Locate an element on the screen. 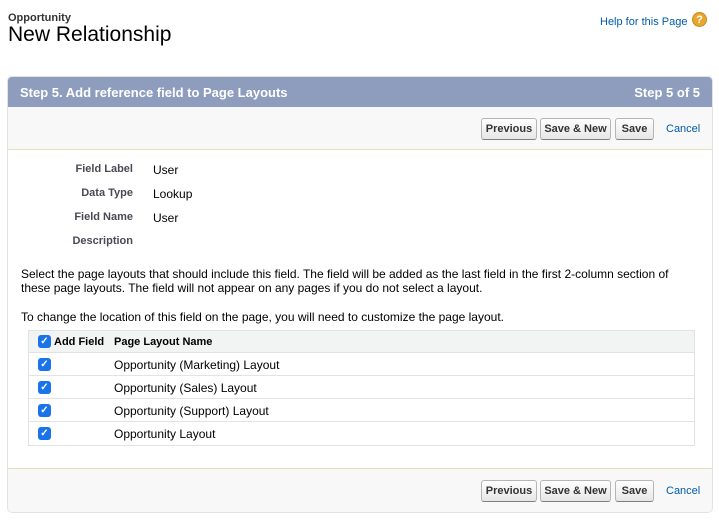 This screenshot has width=719, height=525. description-label: Description is located at coordinates (102, 241).